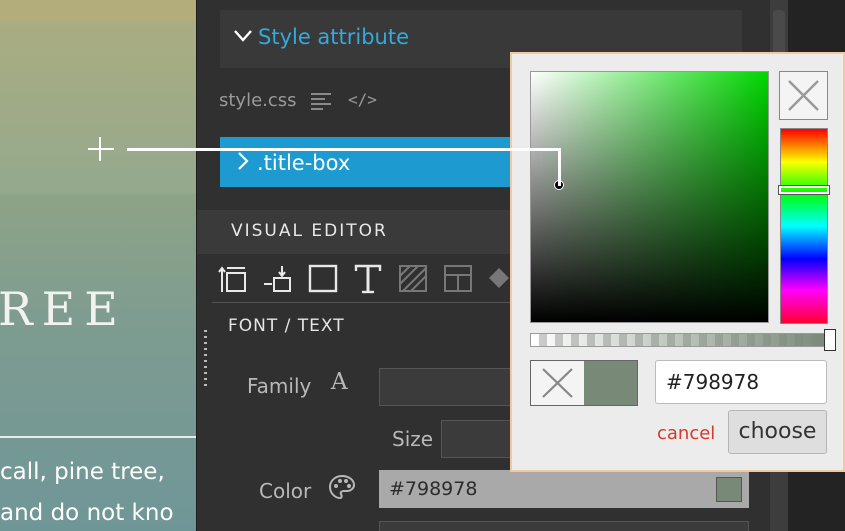 The image size is (845, 531). Describe the element at coordinates (804, 190) in the screenshot. I see `hue-slider-handle` at that location.